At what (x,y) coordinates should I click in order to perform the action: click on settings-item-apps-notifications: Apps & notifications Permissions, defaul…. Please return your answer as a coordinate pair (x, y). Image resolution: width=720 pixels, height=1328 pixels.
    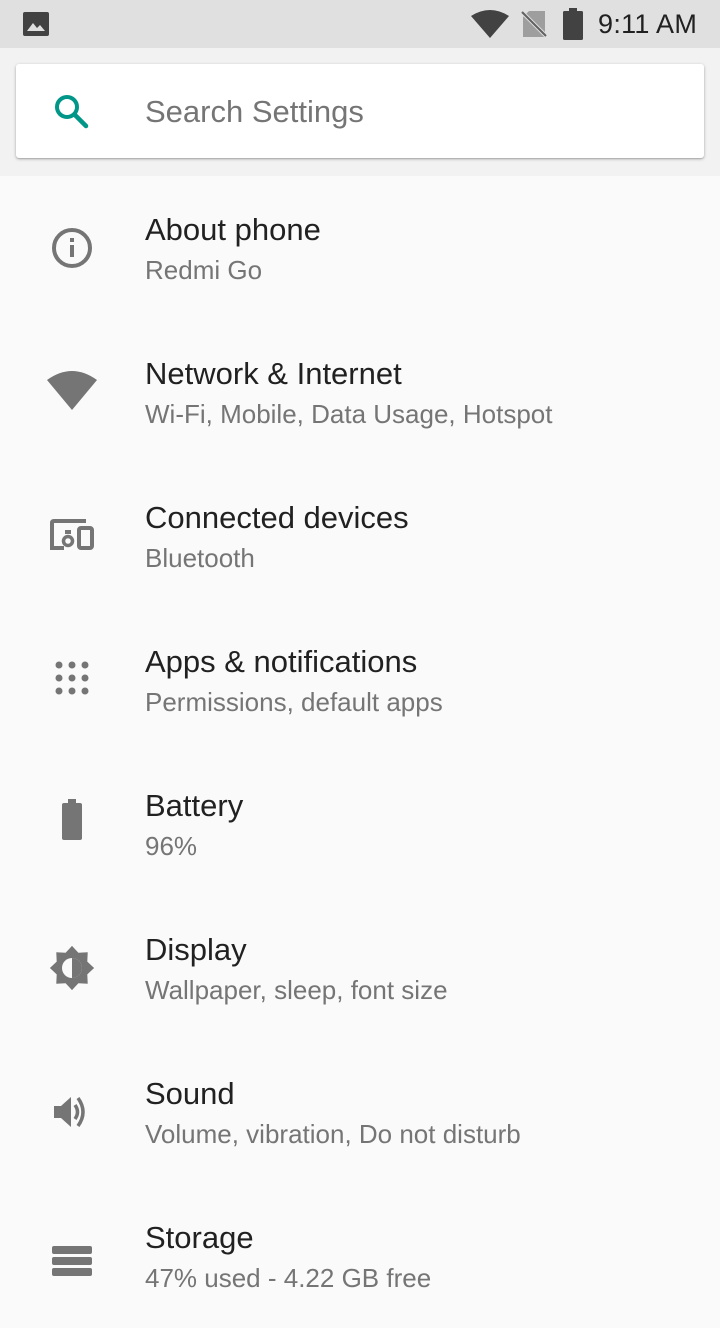
    Looking at the image, I should click on (360, 680).